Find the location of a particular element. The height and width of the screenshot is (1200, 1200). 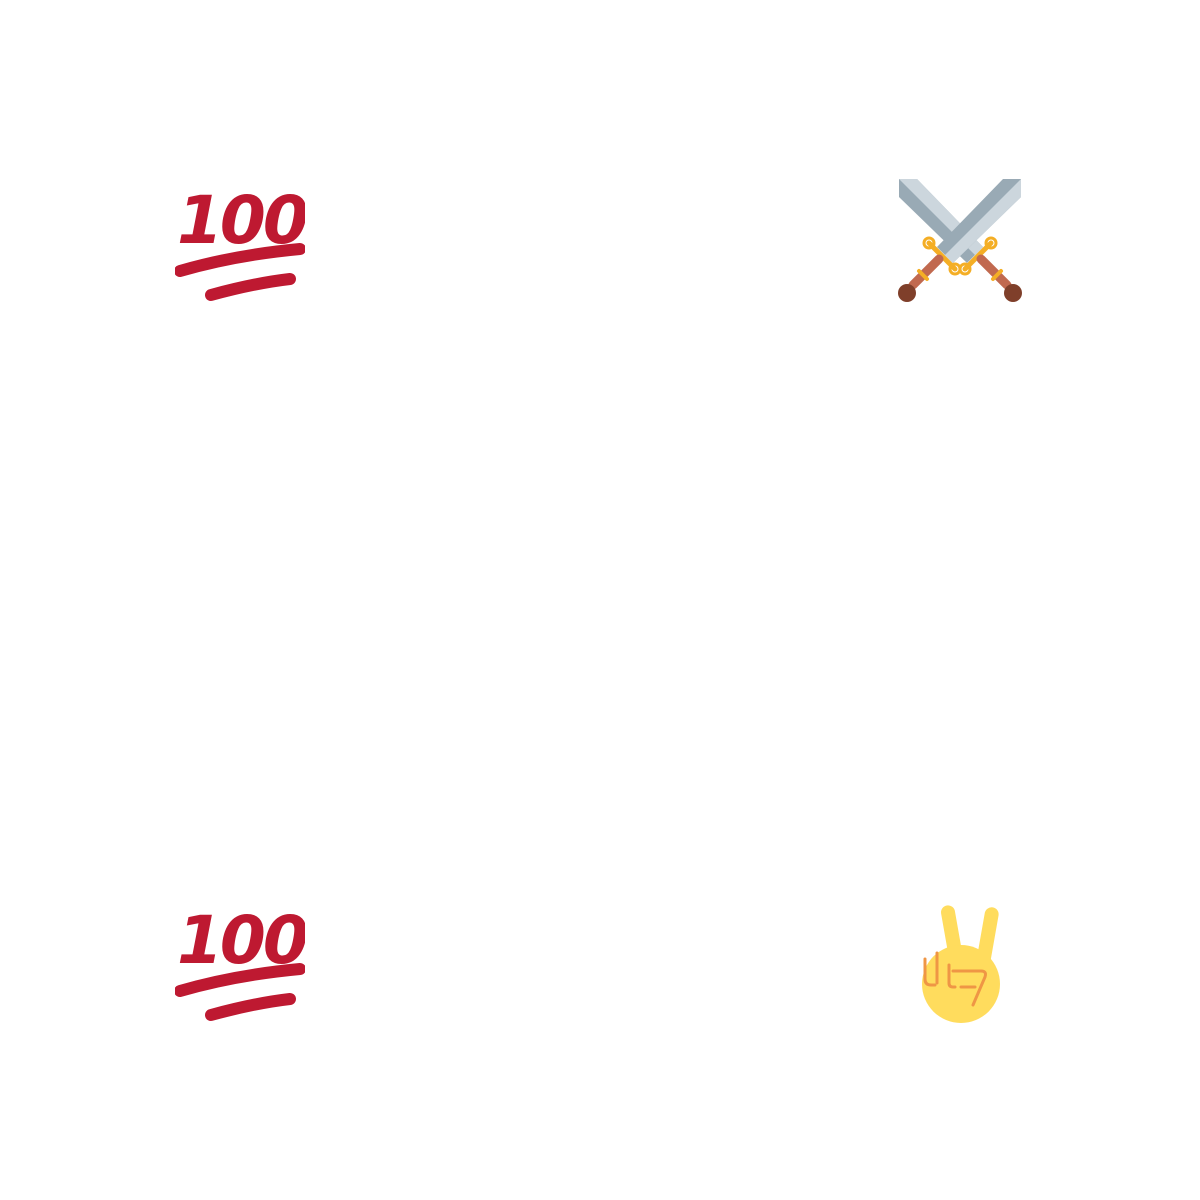

crossed-swords-icon is located at coordinates (960, 240).